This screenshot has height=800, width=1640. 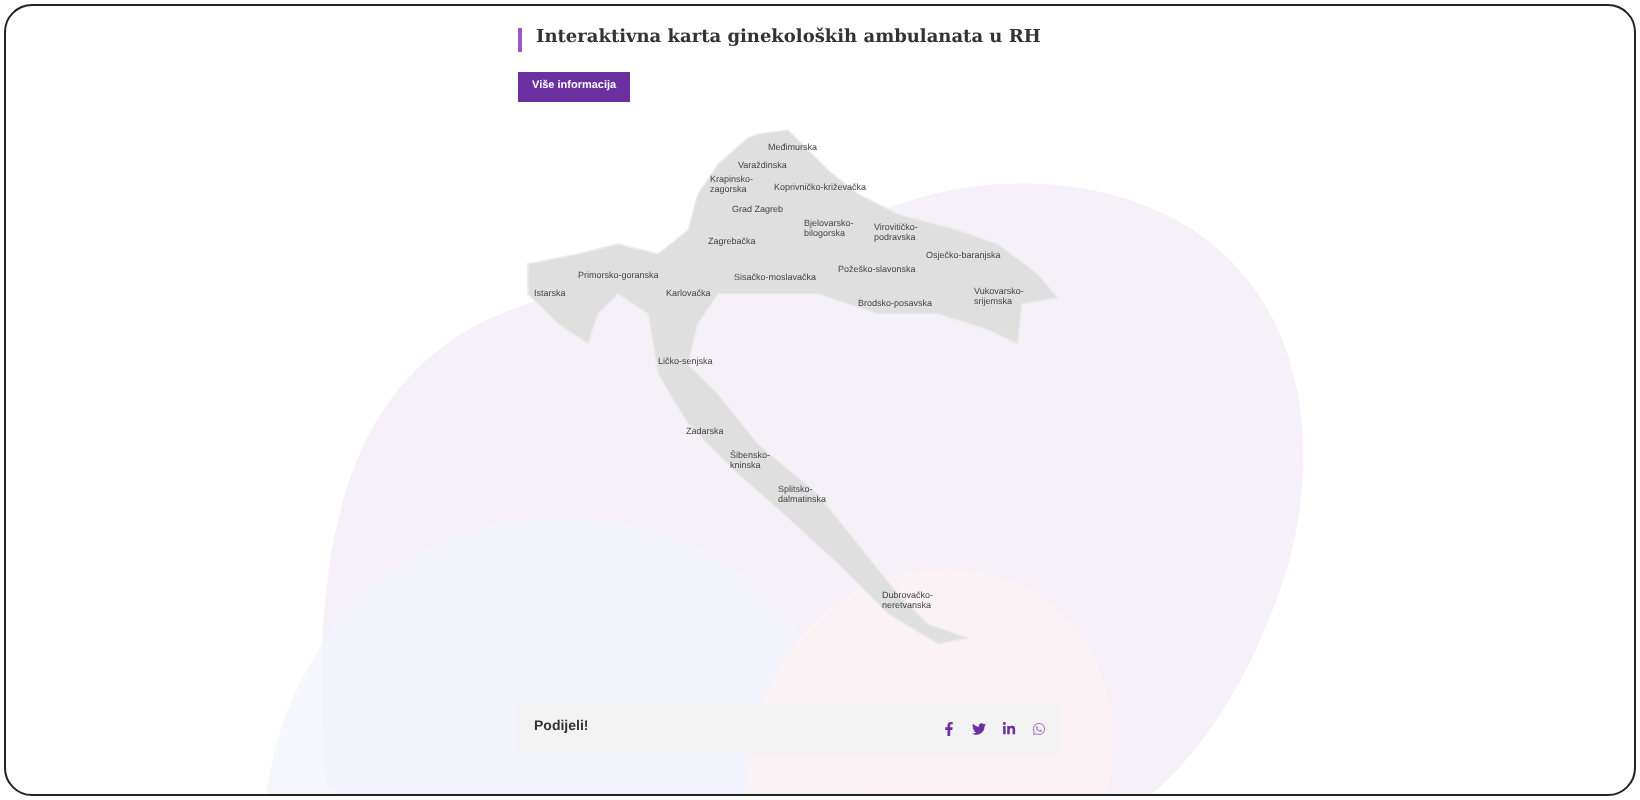 I want to click on page-title: Interaktivna karta ginekoloških ambulanata u RH, so click(x=788, y=39).